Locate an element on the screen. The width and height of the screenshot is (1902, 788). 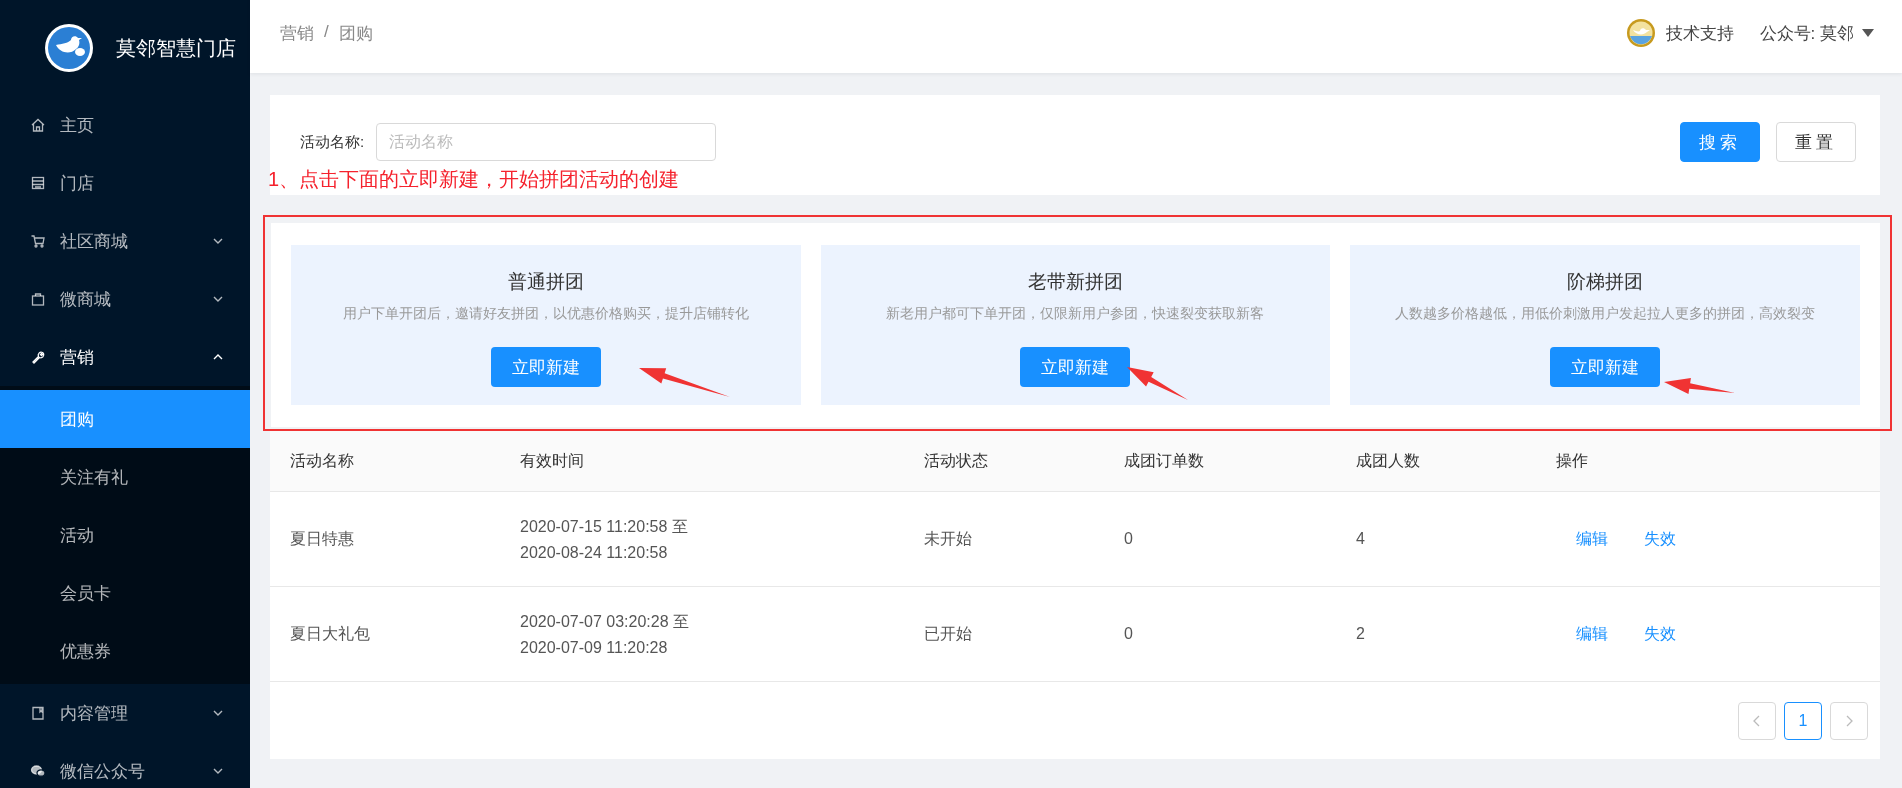
home-icon is located at coordinates (38, 125).